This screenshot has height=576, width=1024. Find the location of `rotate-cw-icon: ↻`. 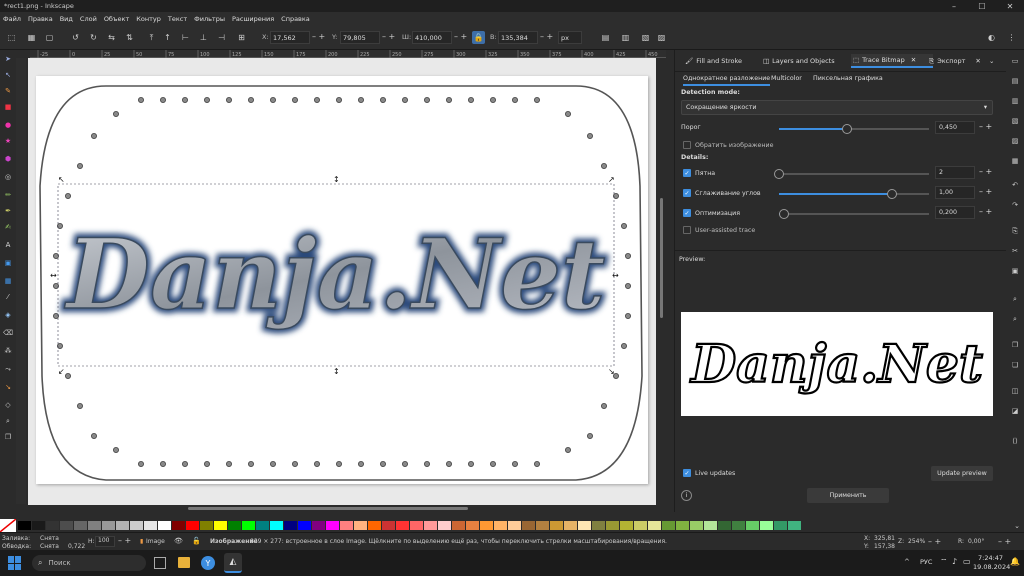

rotate-cw-icon: ↻ is located at coordinates (93, 37).